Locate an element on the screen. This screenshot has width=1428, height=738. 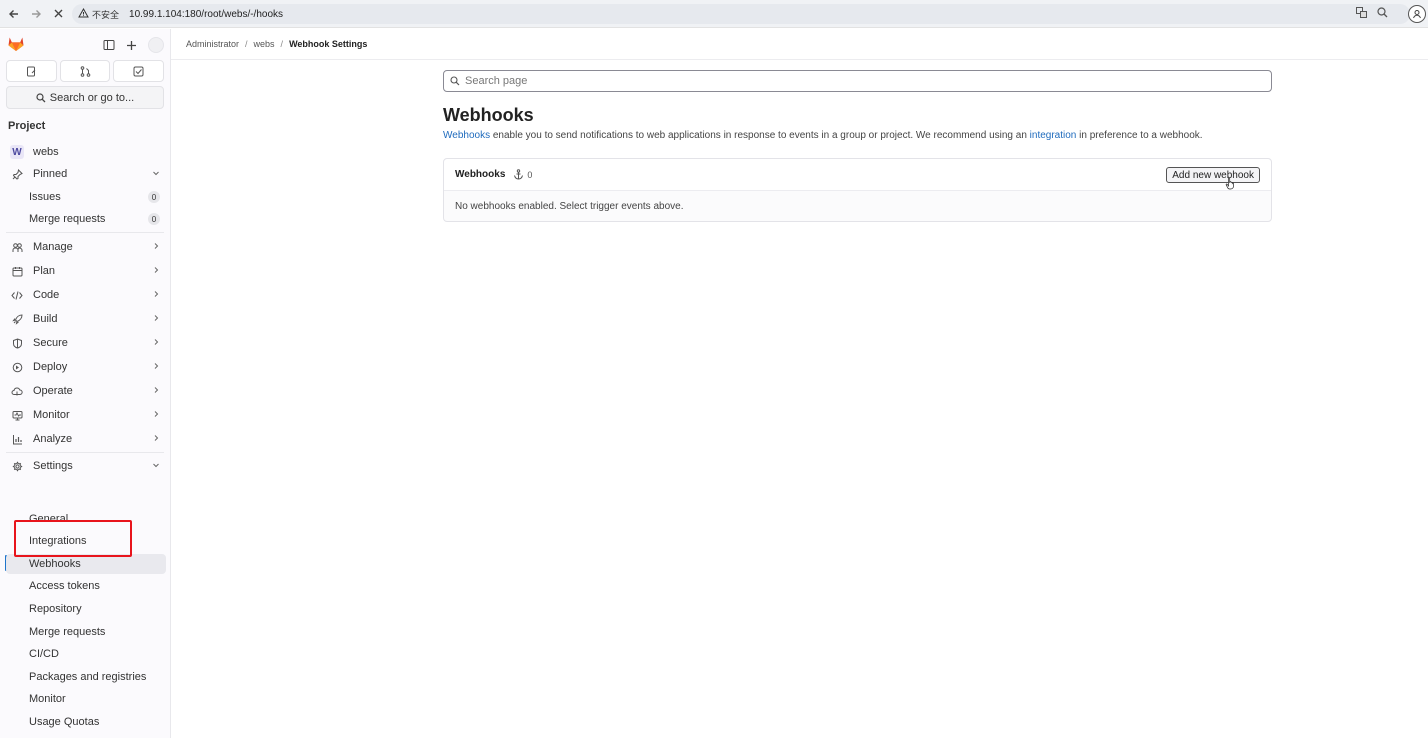
plus-icon is located at coordinates (131, 45).